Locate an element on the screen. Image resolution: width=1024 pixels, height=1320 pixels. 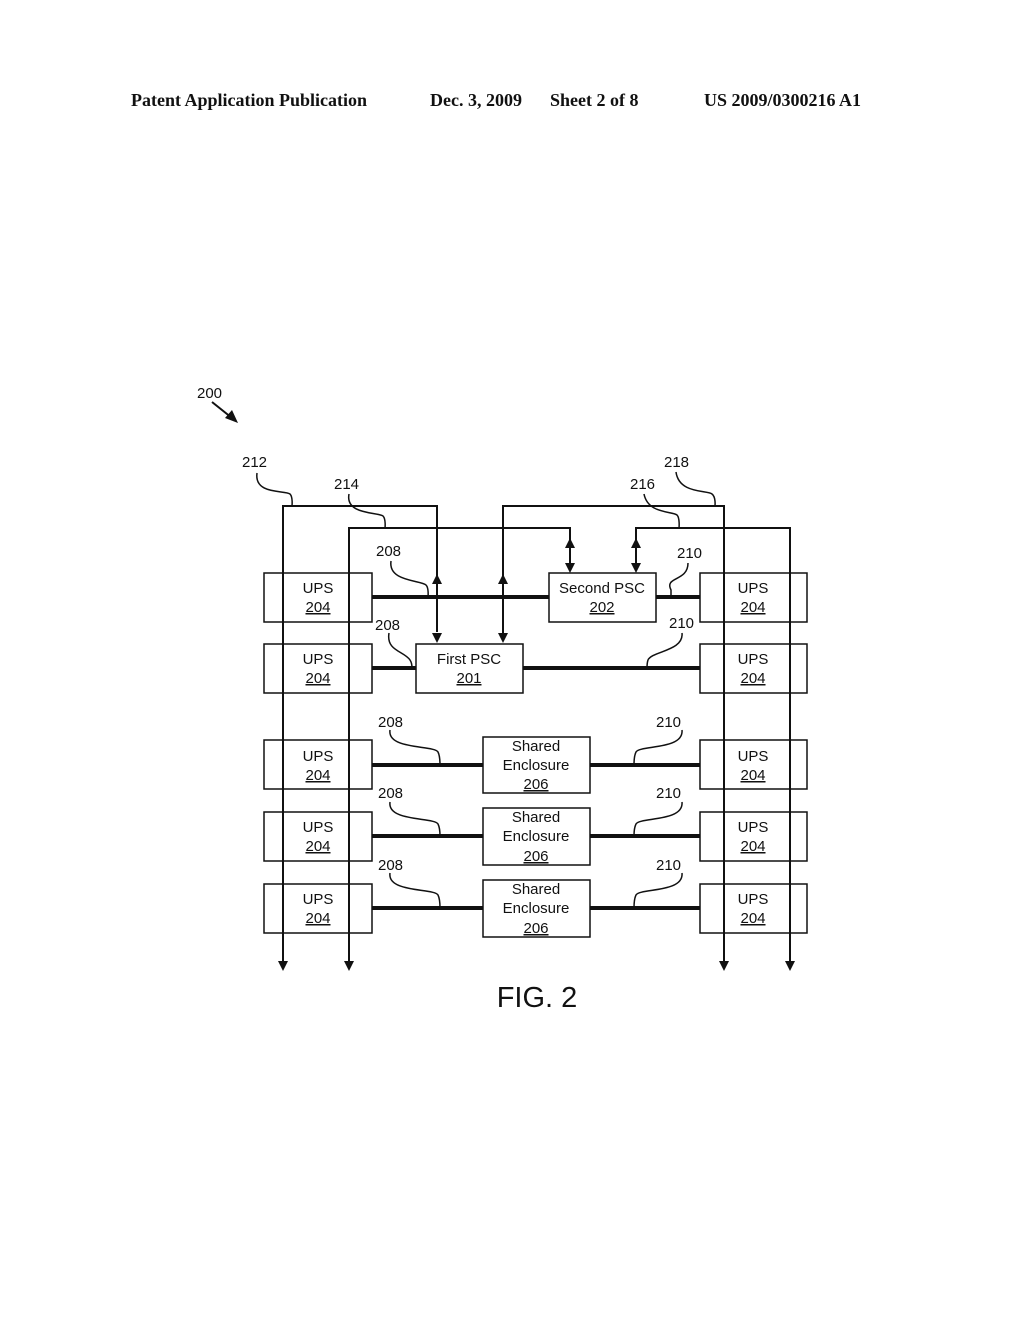
second-psc-name: Second PSC is located at coordinates (602, 588).